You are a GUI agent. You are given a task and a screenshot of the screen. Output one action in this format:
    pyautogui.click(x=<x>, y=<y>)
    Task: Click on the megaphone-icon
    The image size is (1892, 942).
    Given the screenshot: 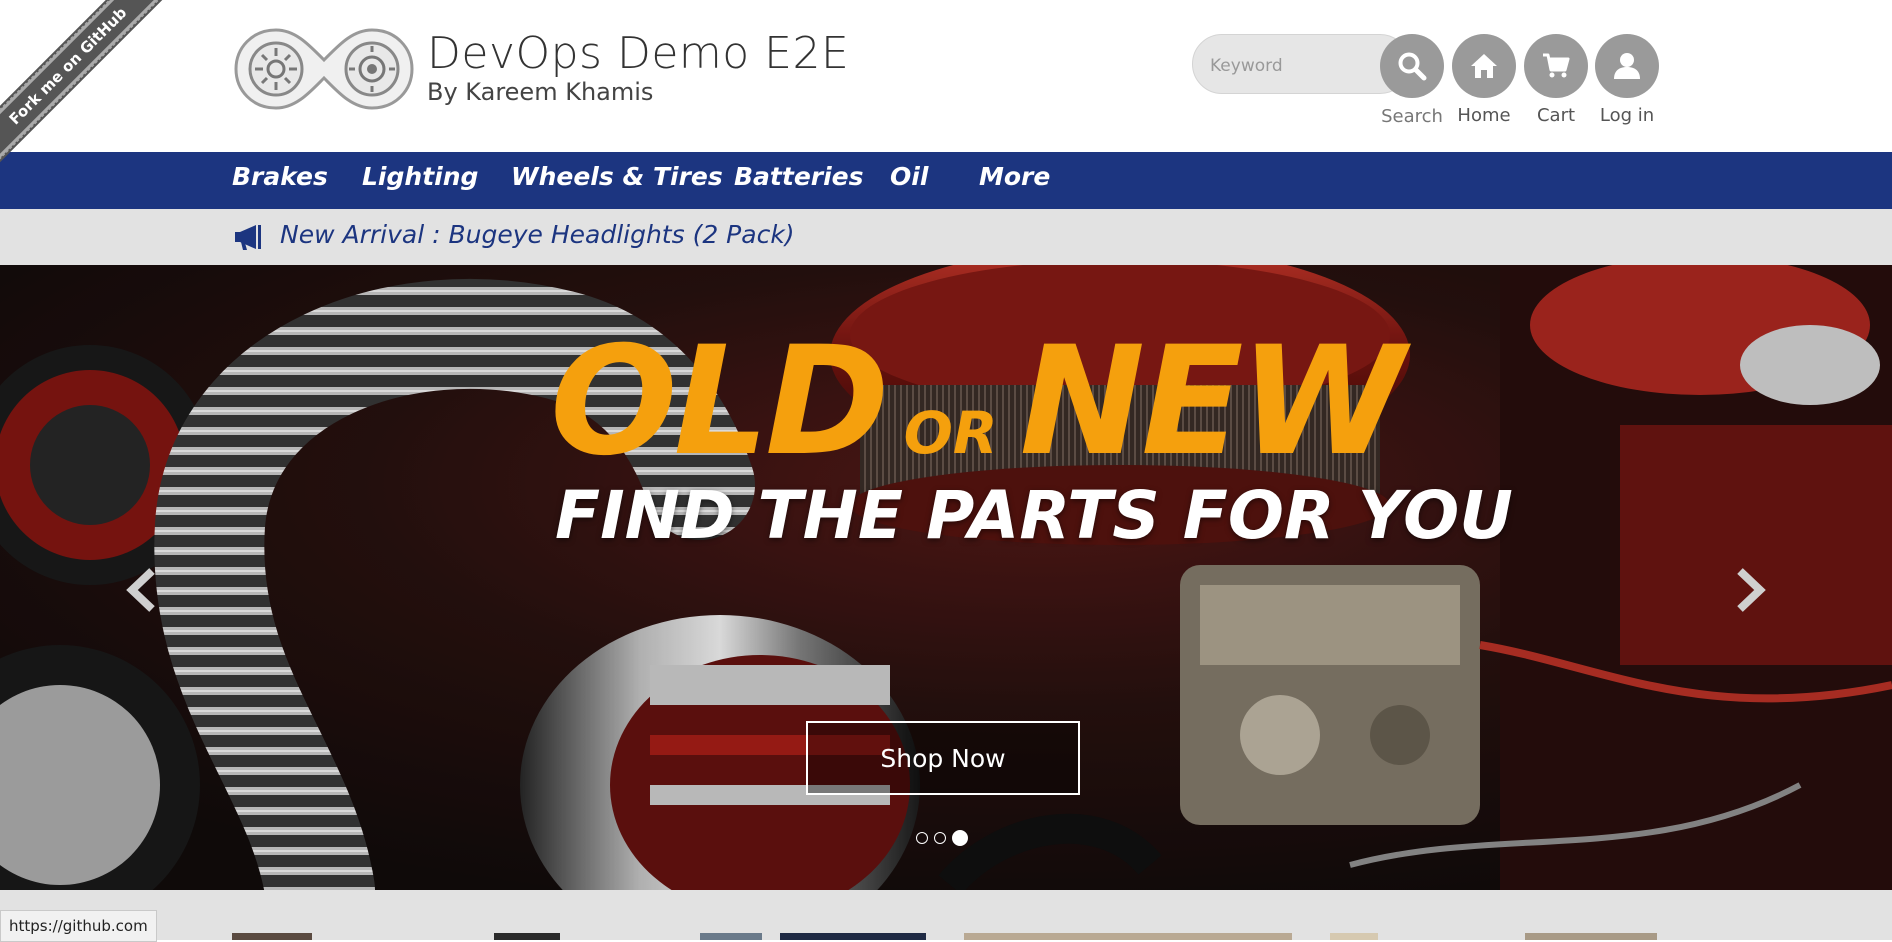 What is the action you would take?
    pyautogui.click(x=248, y=237)
    